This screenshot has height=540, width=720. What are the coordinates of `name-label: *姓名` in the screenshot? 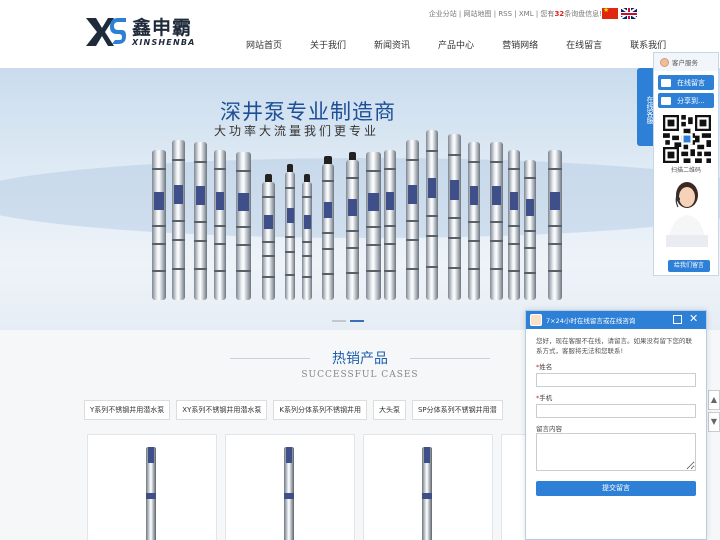 It's located at (544, 367).